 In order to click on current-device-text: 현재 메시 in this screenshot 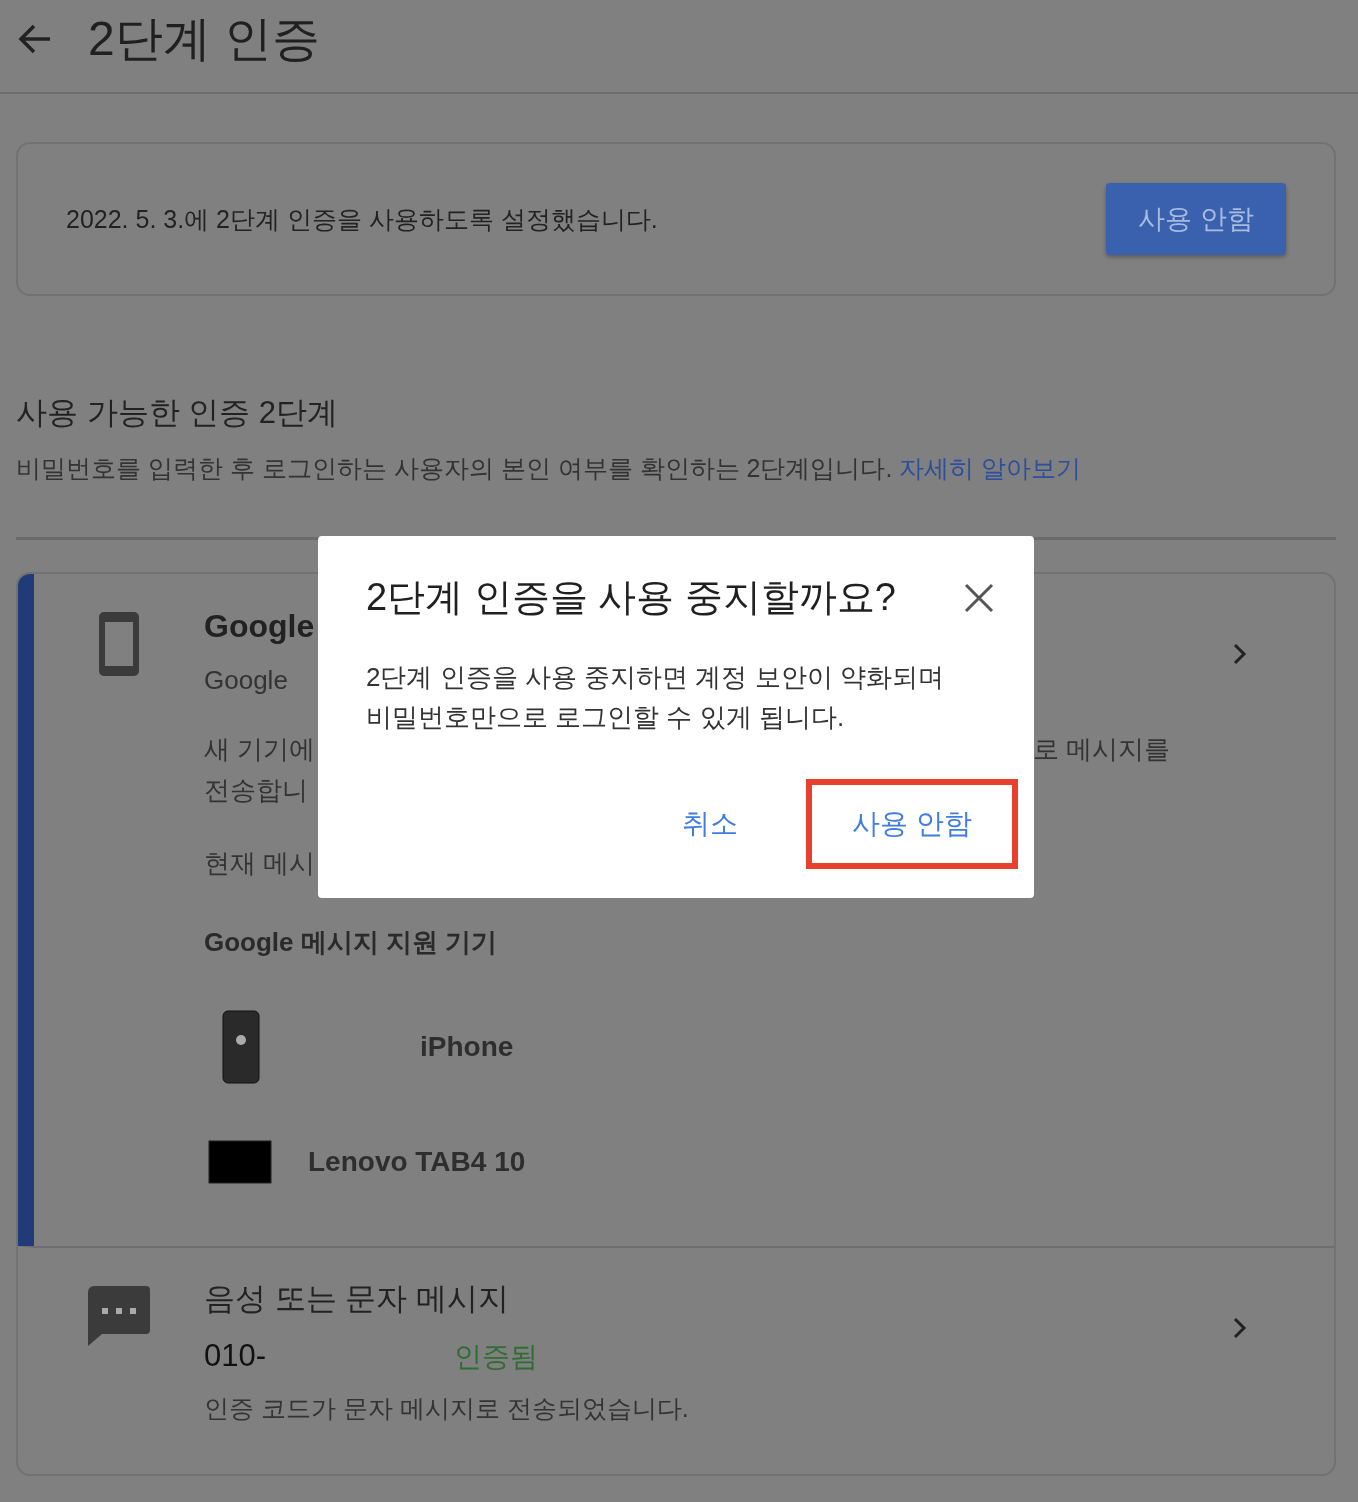, I will do `click(260, 863)`.